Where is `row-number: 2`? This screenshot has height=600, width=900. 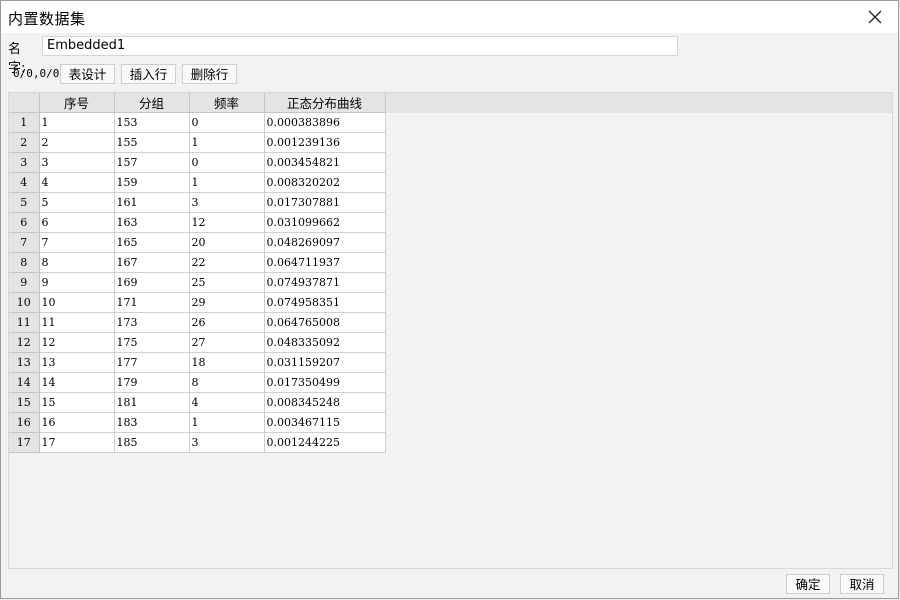
row-number: 2 is located at coordinates (24, 142).